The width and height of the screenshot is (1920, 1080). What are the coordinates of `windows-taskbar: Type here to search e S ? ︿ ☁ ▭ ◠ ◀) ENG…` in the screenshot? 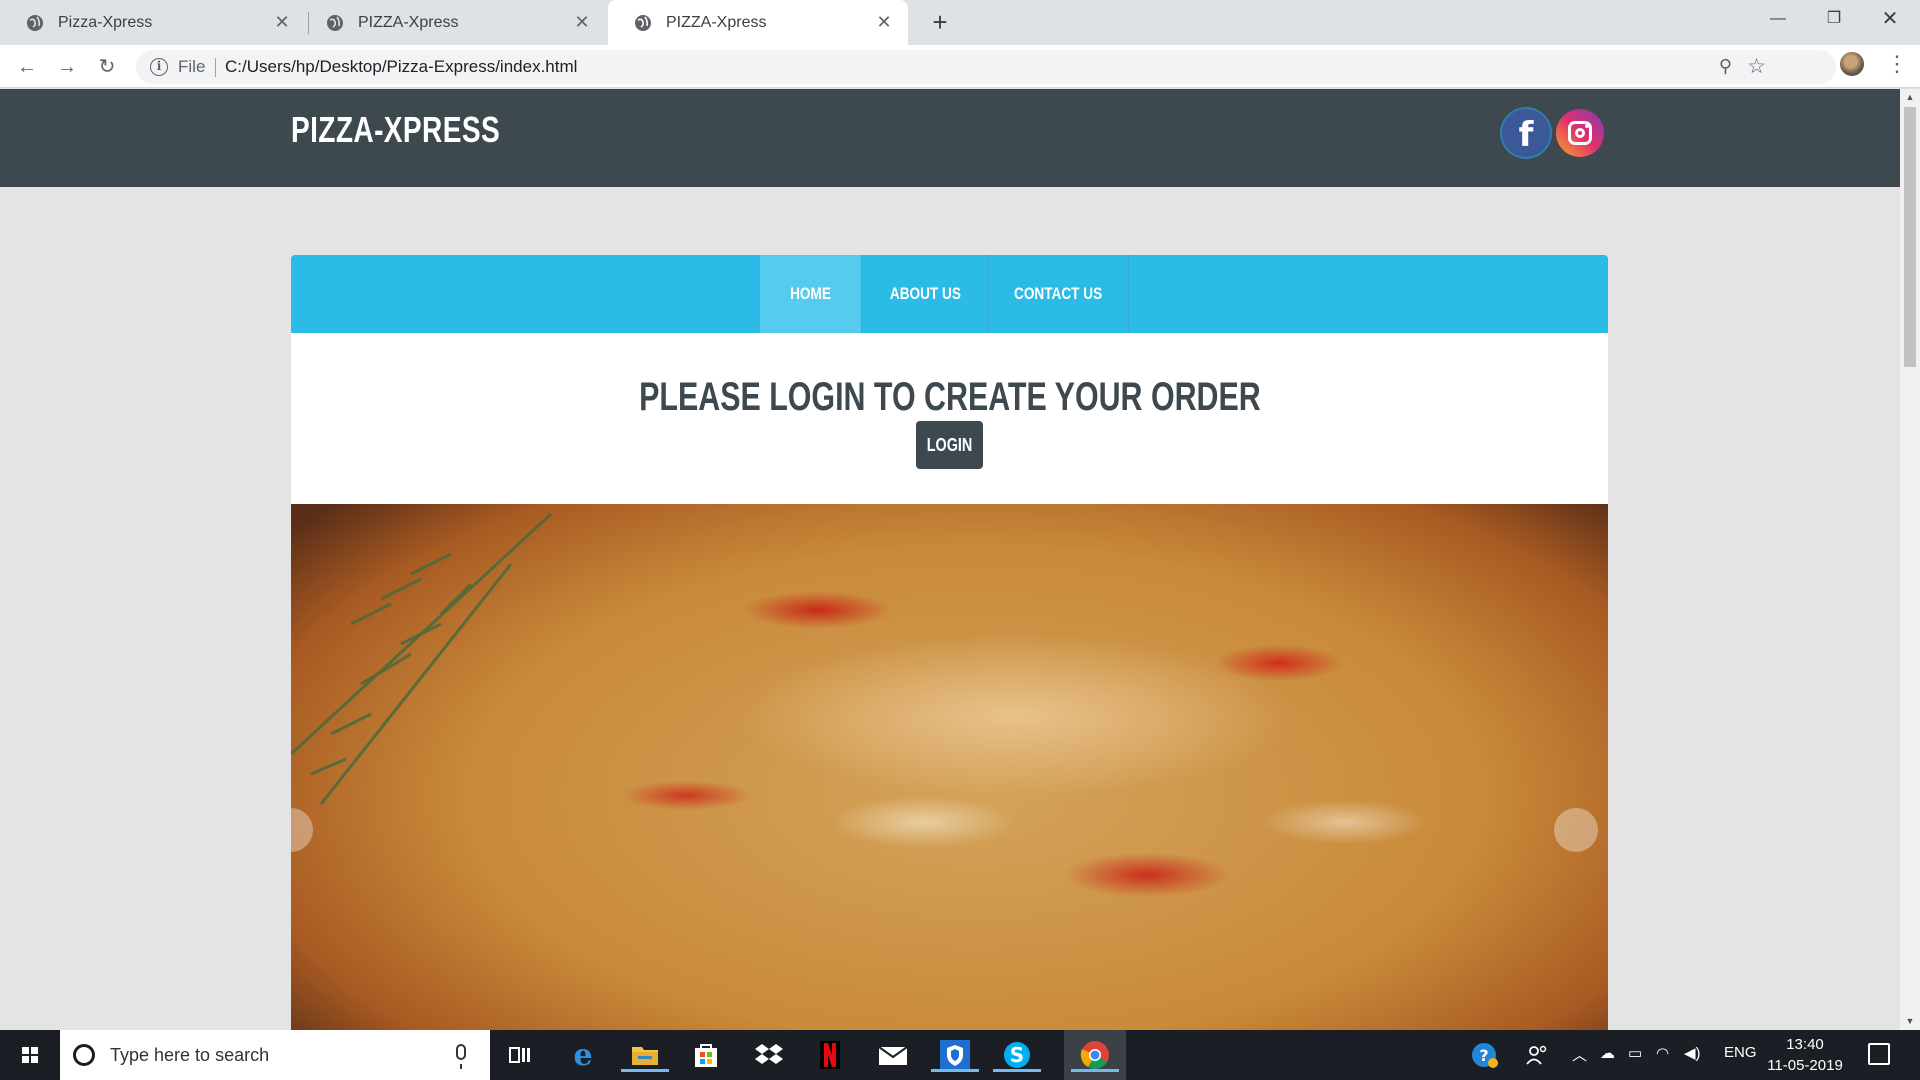 It's located at (960, 1055).